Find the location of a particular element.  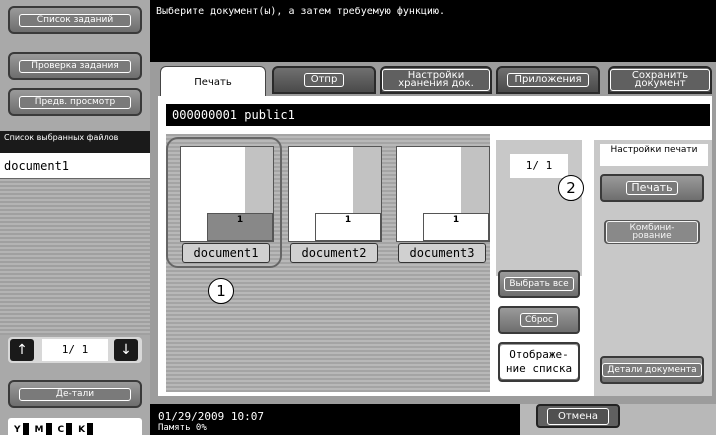

tab-apps-label: Приложения is located at coordinates (548, 80).